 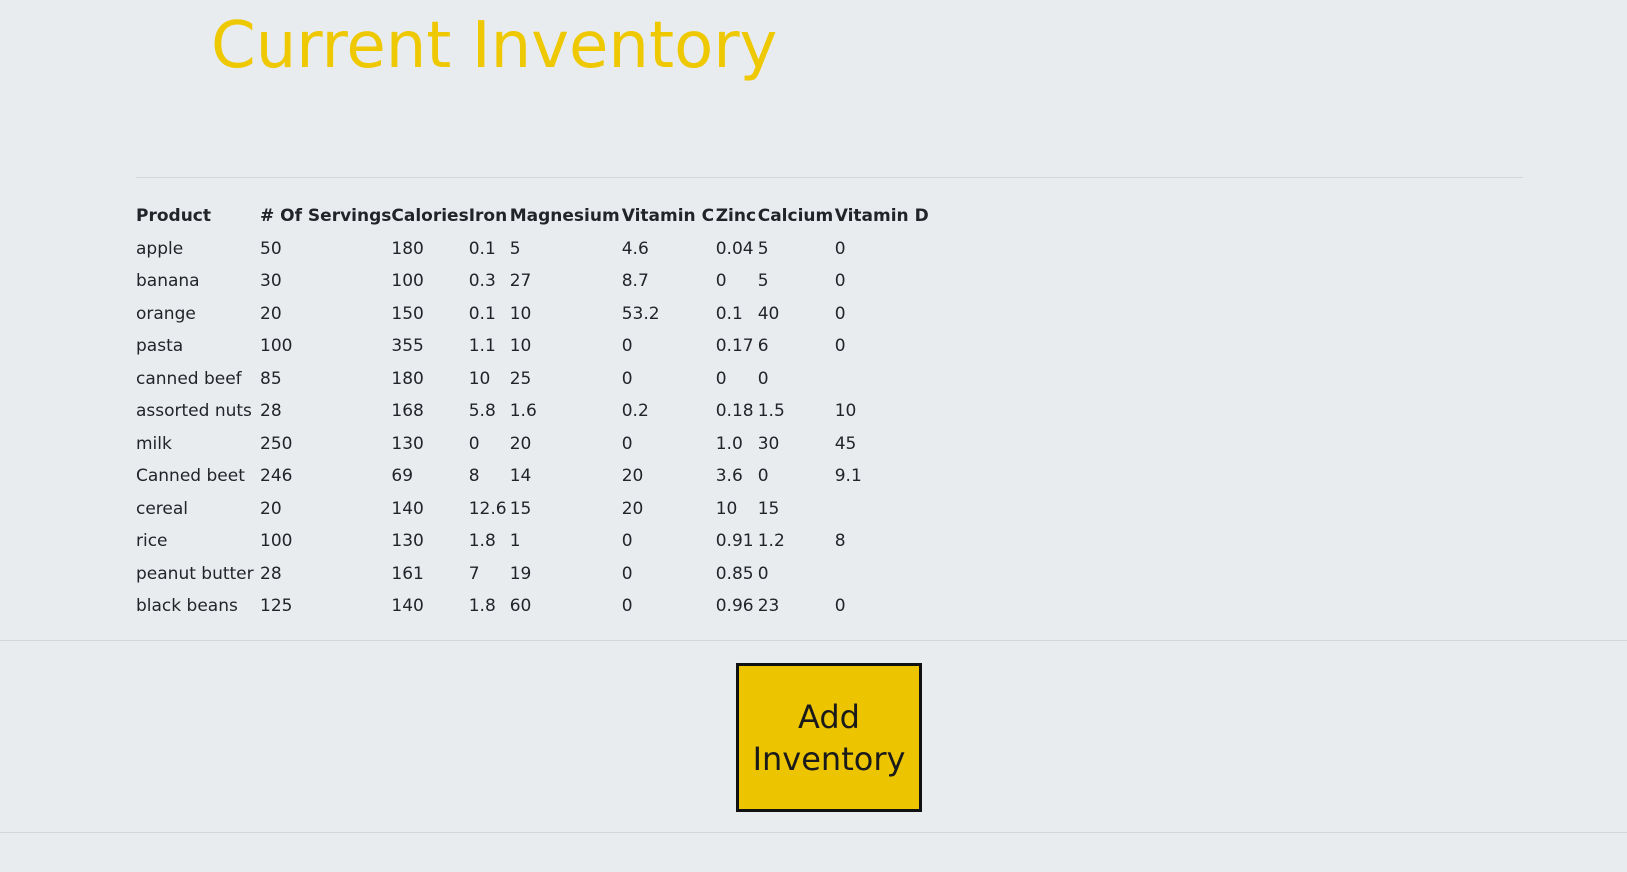 I want to click on cell-servings: 246, so click(x=276, y=476).